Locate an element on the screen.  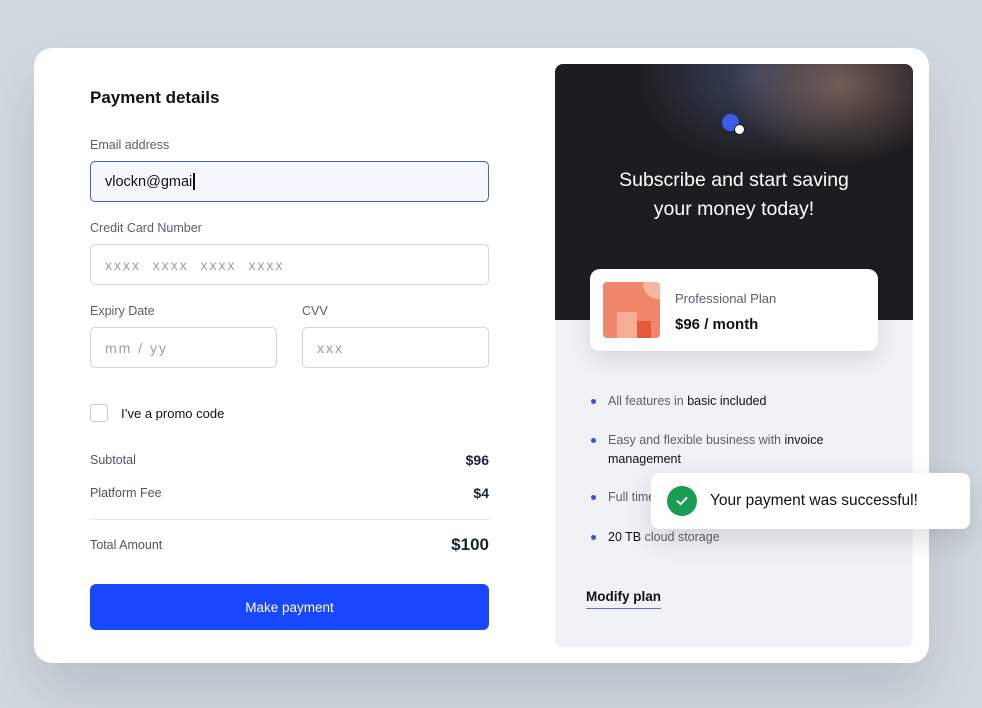
total-label: Total Amount is located at coordinates (126, 545).